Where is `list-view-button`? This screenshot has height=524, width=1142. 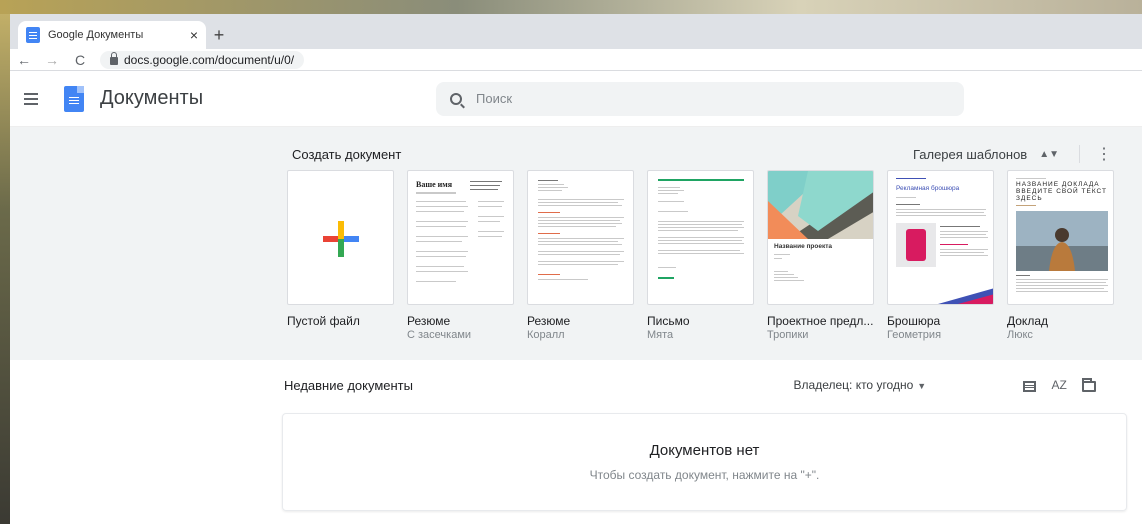
list-view-button is located at coordinates (1029, 385).